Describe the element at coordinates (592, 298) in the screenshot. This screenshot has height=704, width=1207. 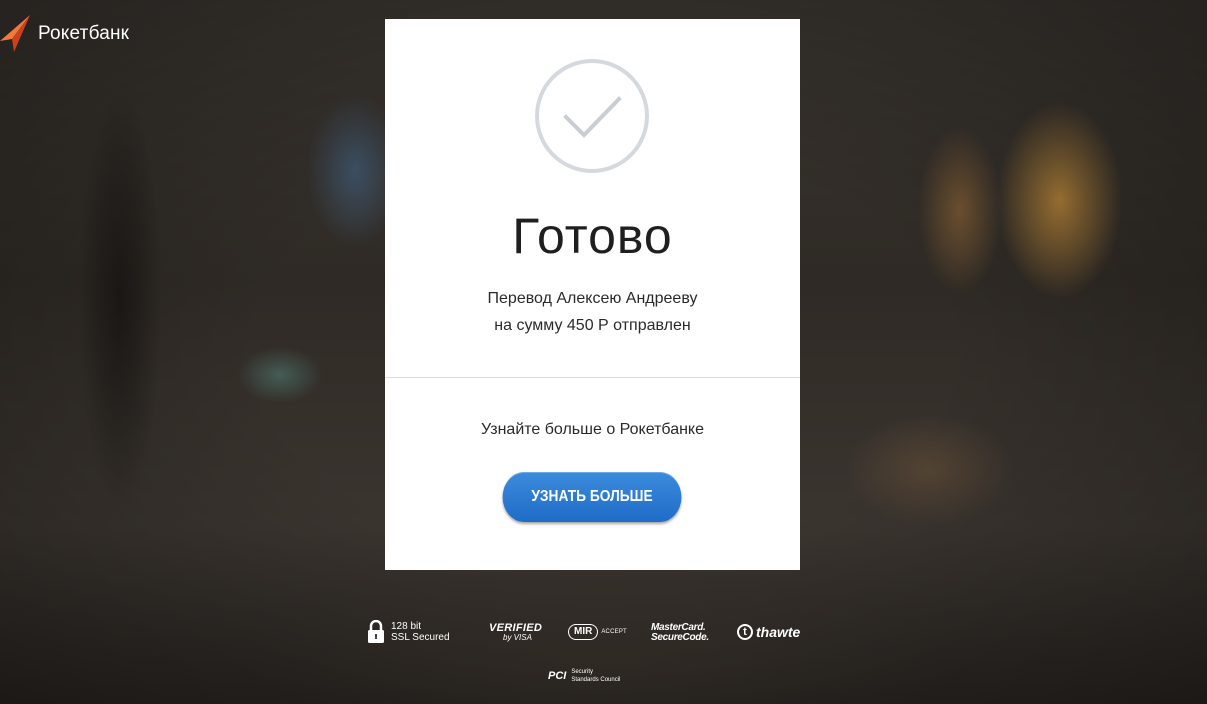
I see `transfer-message-line1: Перевод Алексею Андрееву` at that location.